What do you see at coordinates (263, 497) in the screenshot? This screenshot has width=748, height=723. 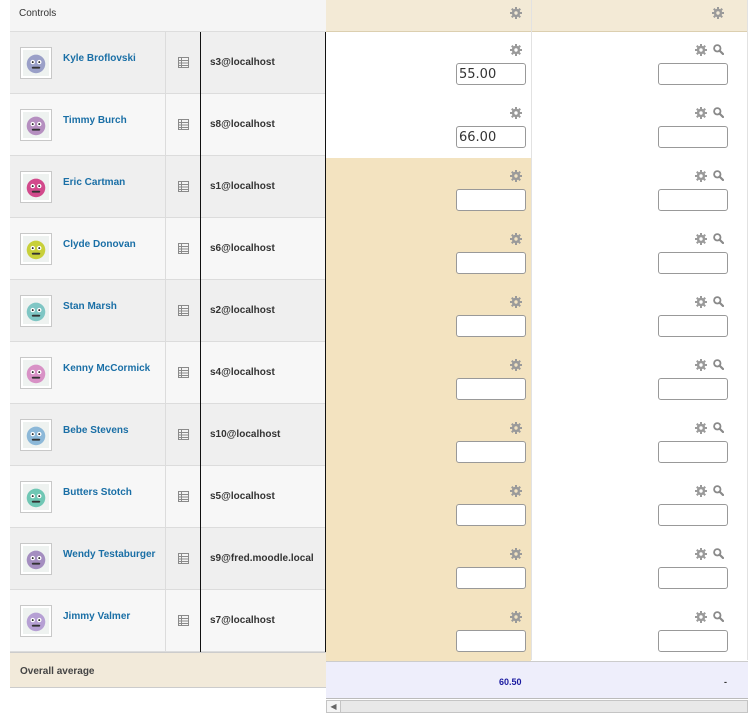 I see `user-email-cell: s5@localhost` at bounding box center [263, 497].